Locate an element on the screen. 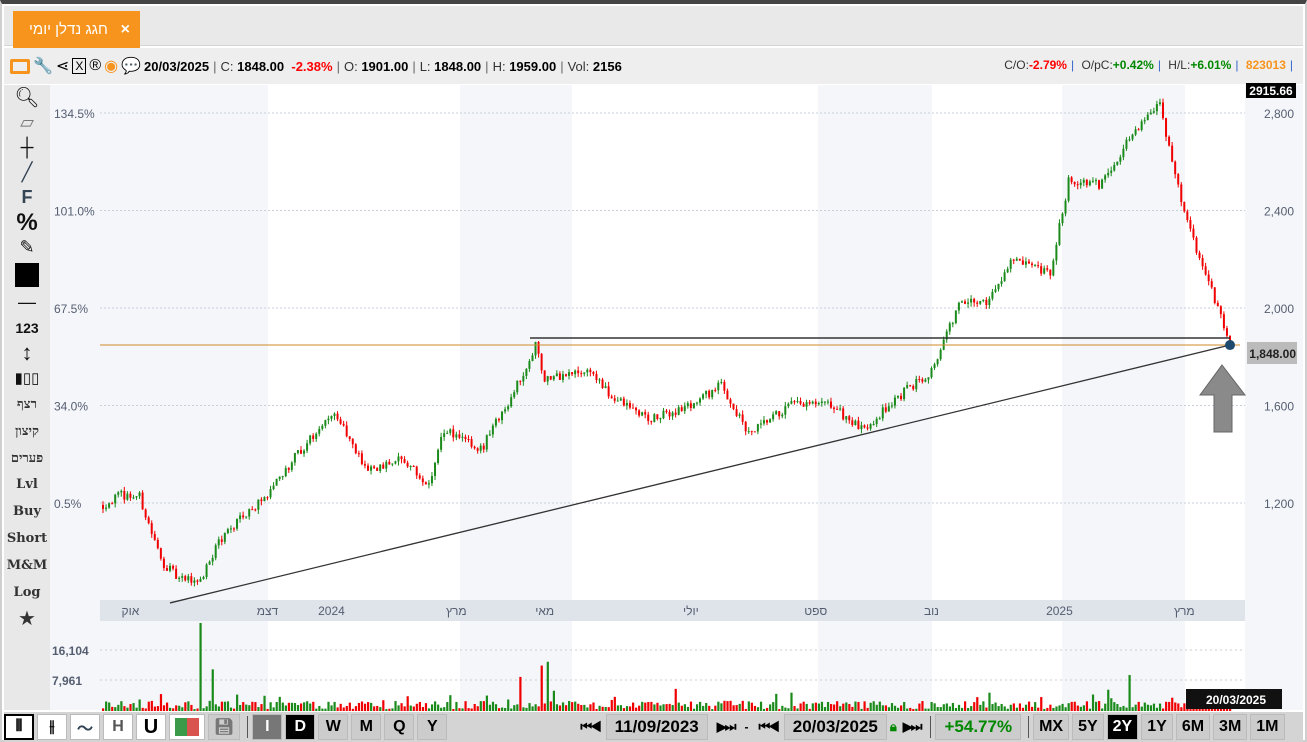  interval-quarterly: Q is located at coordinates (399, 727).